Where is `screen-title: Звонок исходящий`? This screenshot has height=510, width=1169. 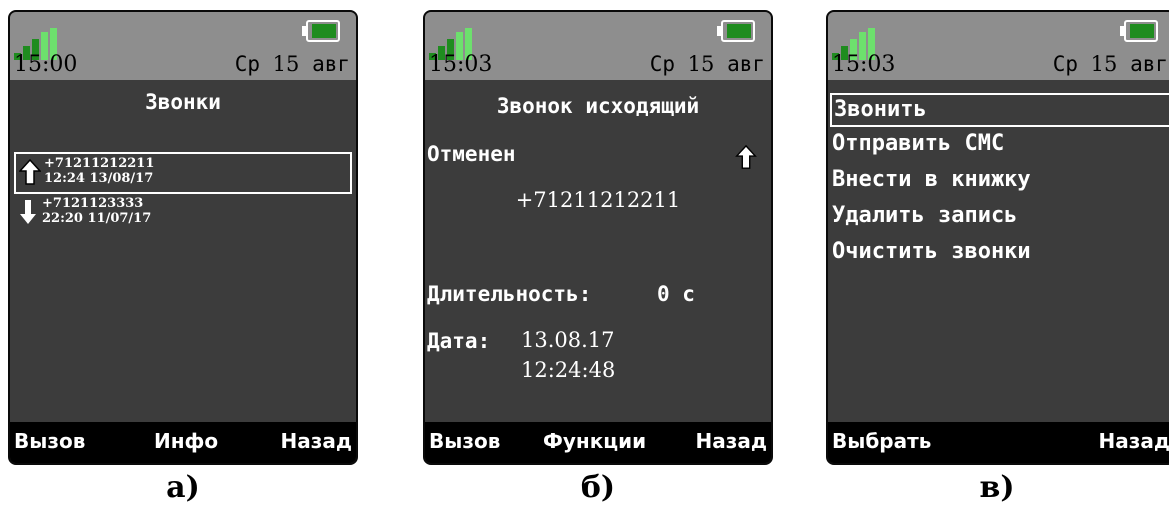
screen-title: Звонок исходящий is located at coordinates (598, 106).